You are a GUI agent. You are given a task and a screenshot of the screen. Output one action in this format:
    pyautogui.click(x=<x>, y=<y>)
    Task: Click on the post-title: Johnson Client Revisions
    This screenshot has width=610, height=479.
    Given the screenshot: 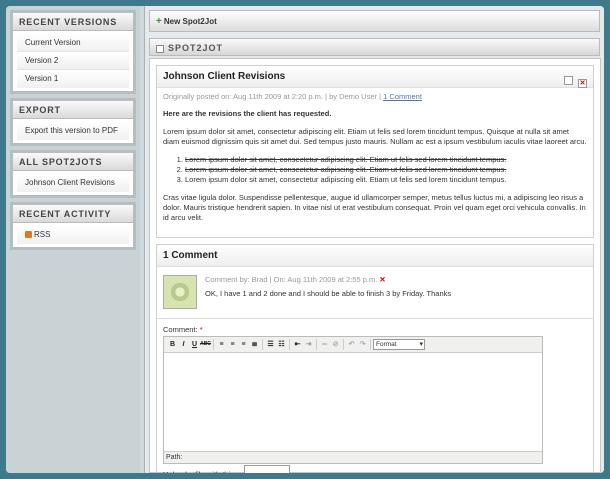 What is the action you would take?
    pyautogui.click(x=224, y=76)
    